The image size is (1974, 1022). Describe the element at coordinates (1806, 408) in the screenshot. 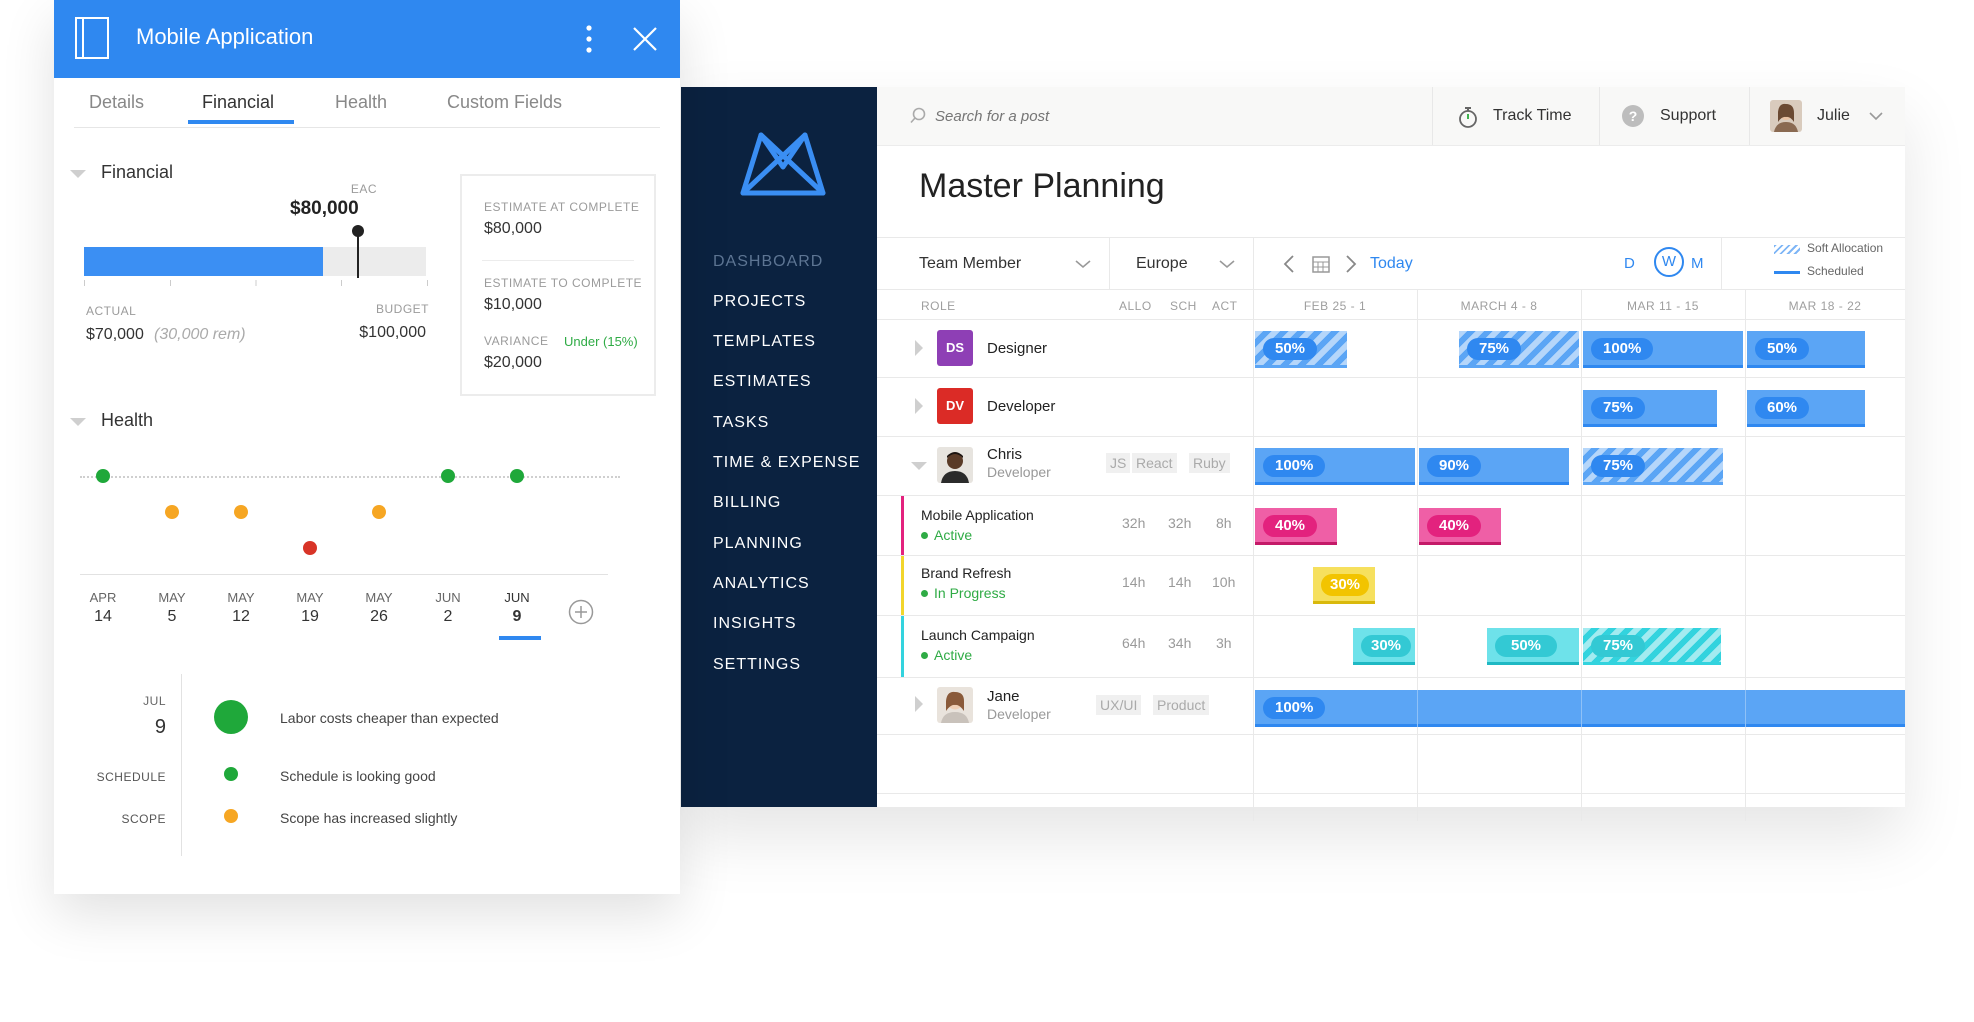

I see `allocation-bar: 60%` at that location.